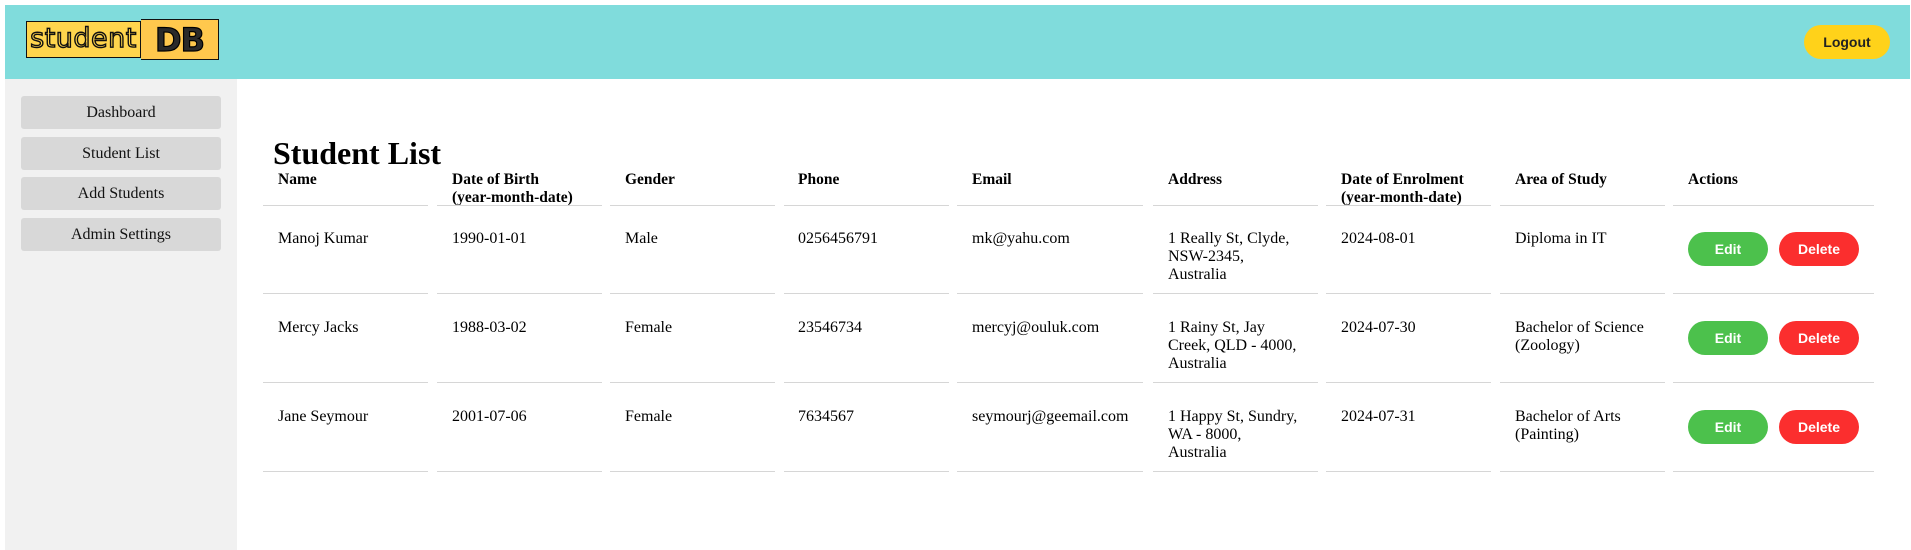 The width and height of the screenshot is (1911, 550). I want to click on cell-name: Mercy Jacks, so click(318, 327).